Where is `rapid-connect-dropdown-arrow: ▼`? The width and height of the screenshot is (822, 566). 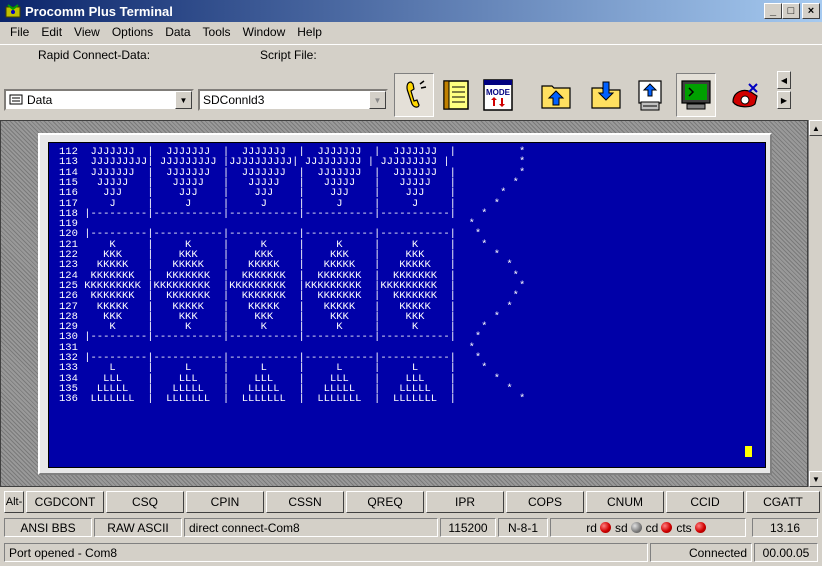 rapid-connect-dropdown-arrow: ▼ is located at coordinates (183, 100).